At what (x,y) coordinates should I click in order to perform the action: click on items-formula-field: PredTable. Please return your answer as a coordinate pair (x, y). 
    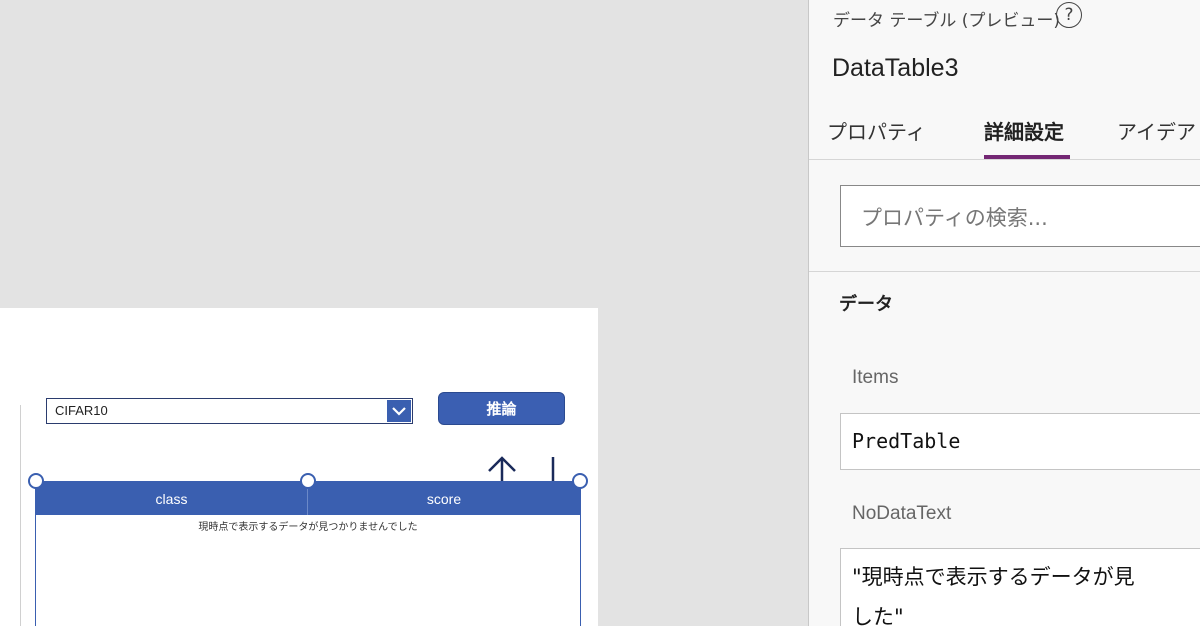
    Looking at the image, I should click on (1020, 441).